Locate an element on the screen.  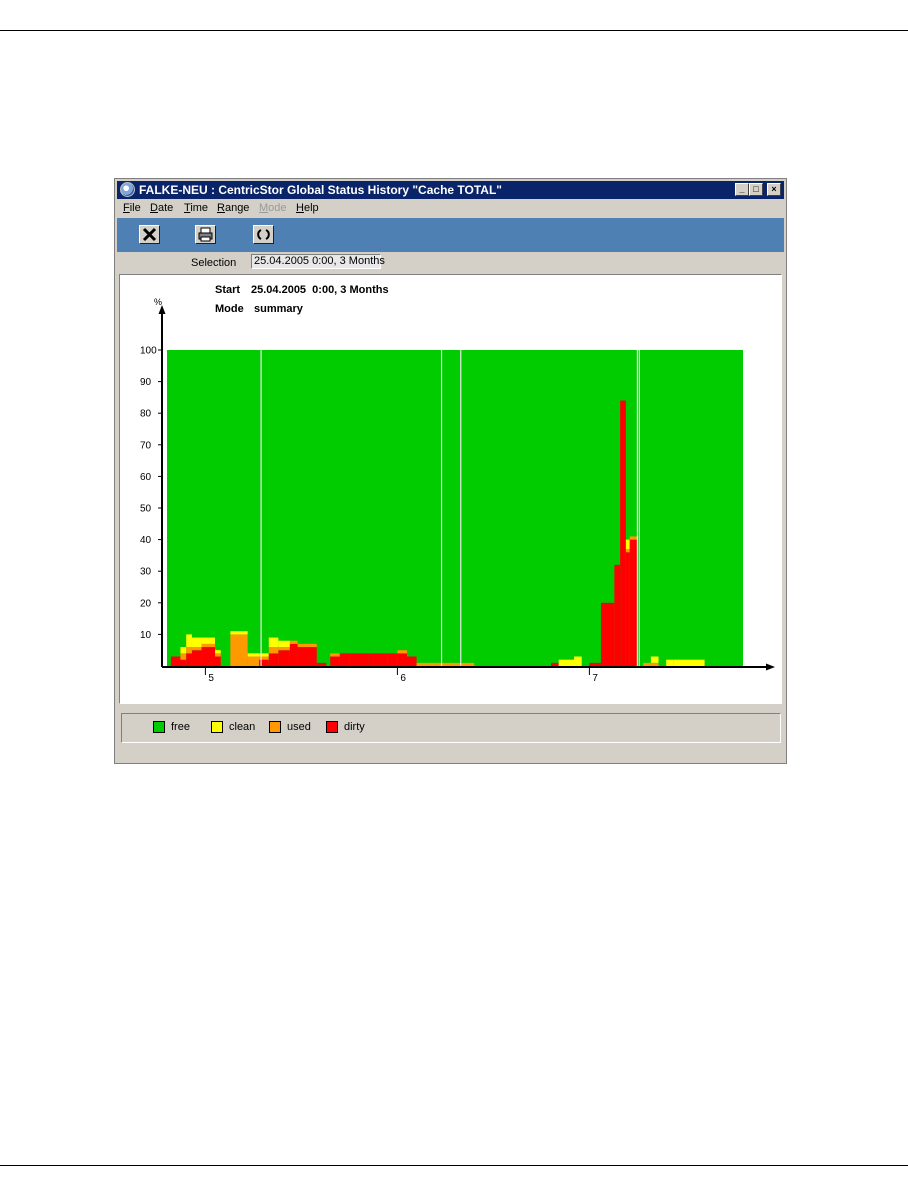
y-tick-label: 70 is located at coordinates (146, 445).